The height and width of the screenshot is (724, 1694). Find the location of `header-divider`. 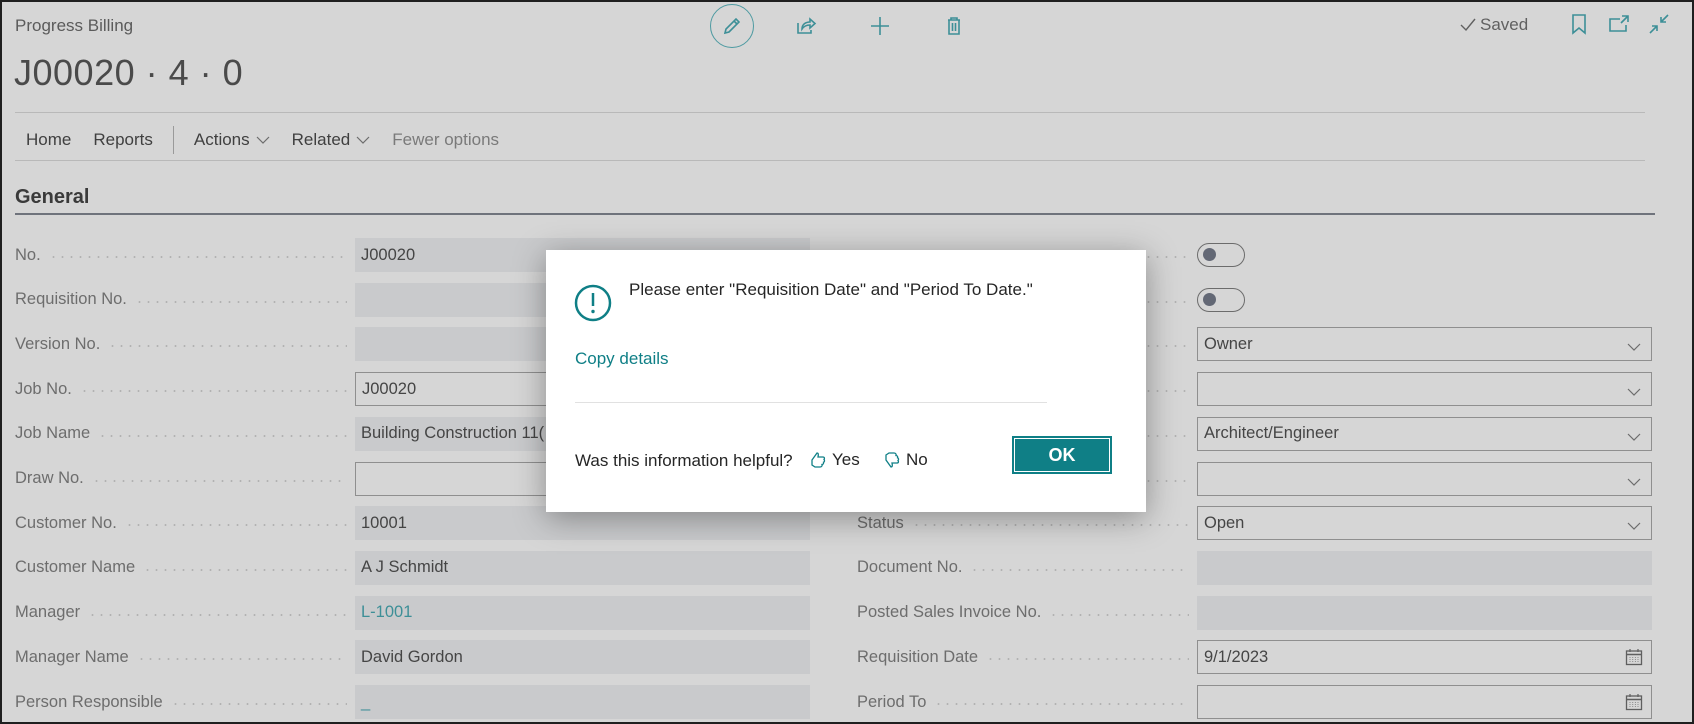

header-divider is located at coordinates (830, 112).